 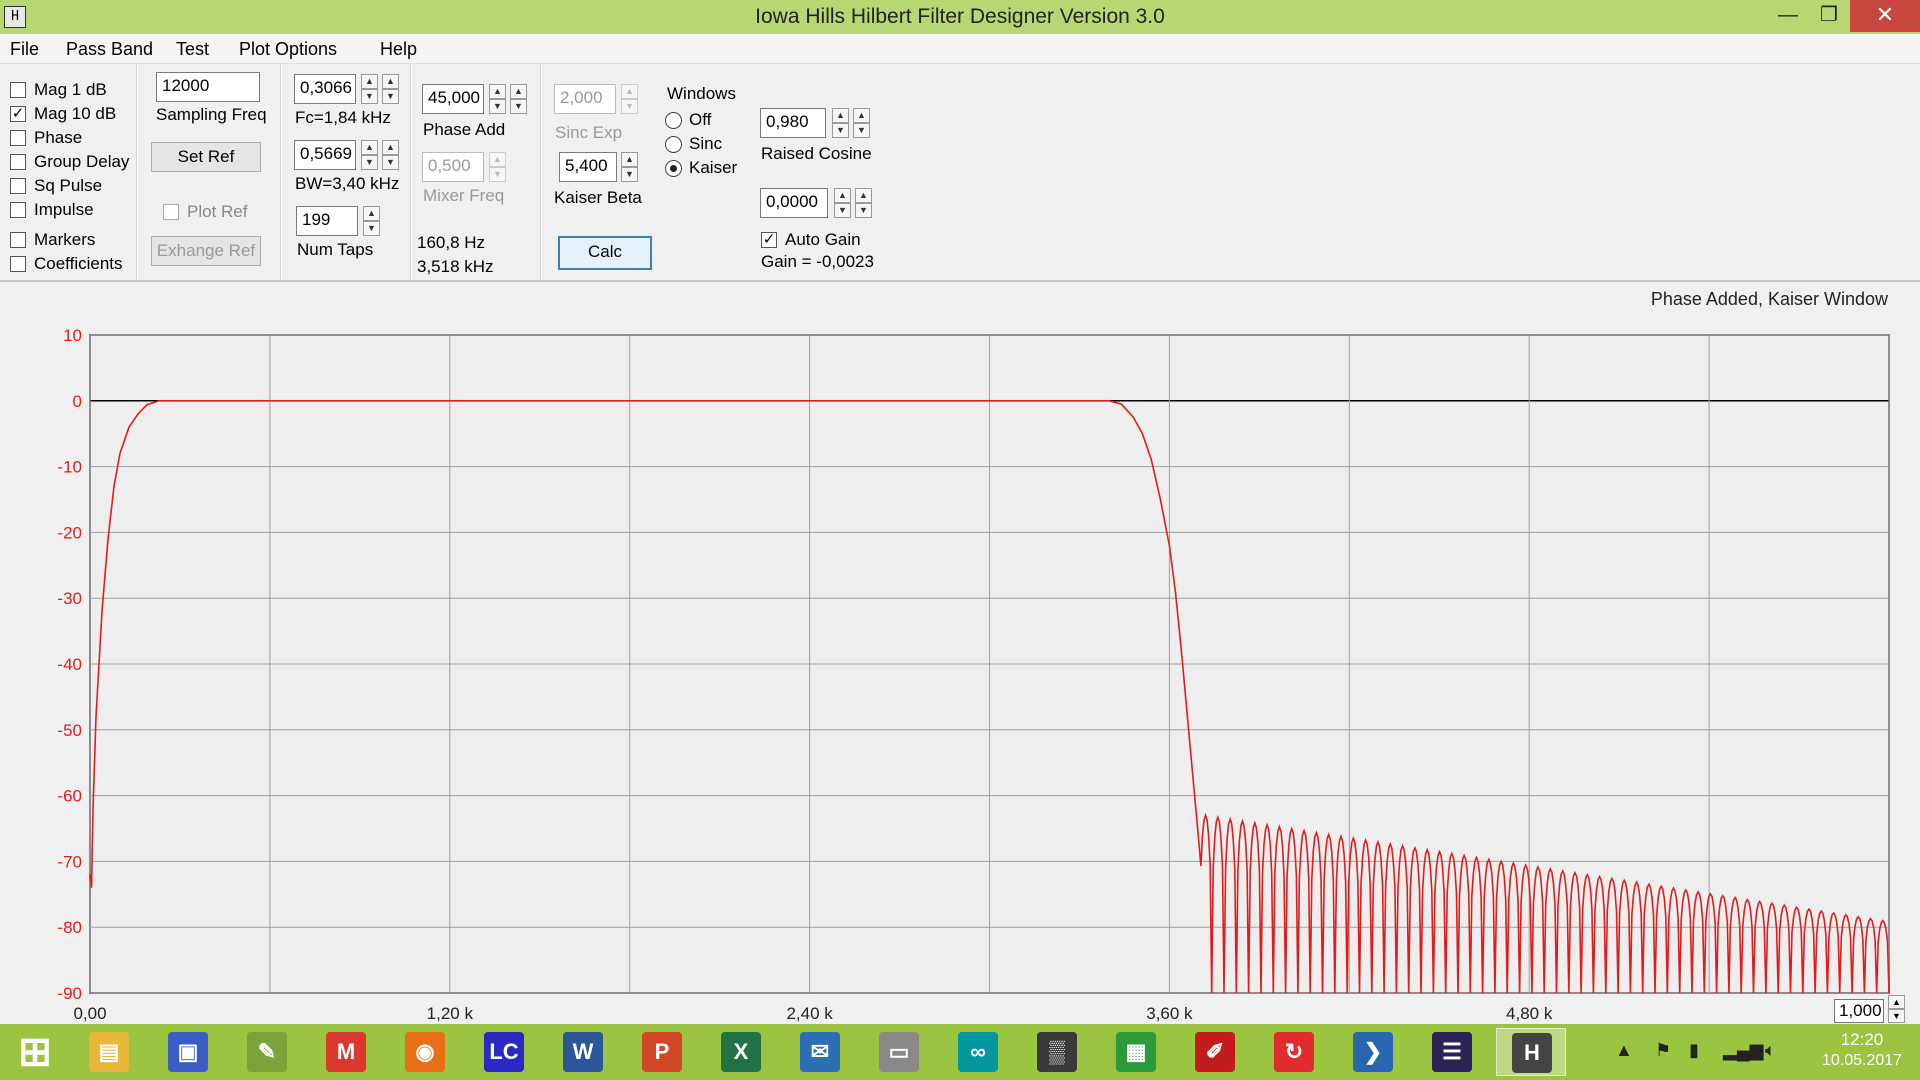 What do you see at coordinates (588, 167) in the screenshot?
I see `kaiser-beta-input: 5,400` at bounding box center [588, 167].